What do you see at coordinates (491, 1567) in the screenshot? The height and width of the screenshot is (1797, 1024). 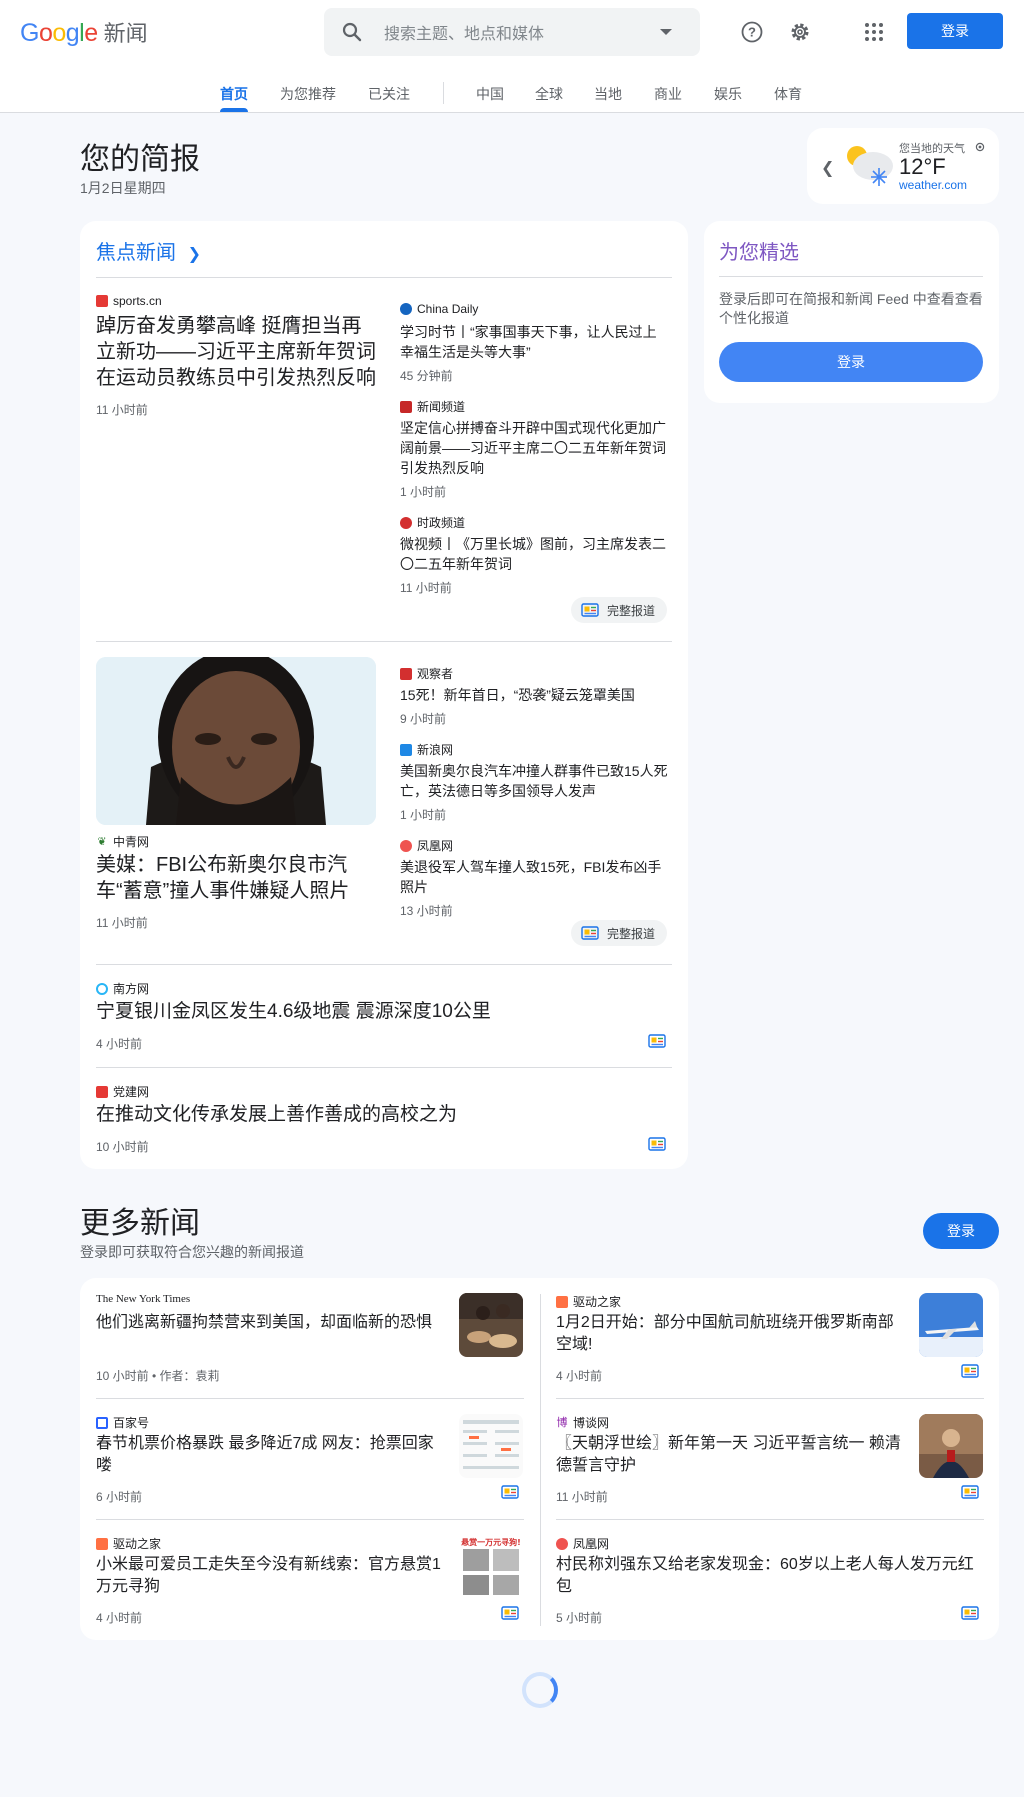 I see `article-thumbnail: 悬赏一万元寻狗!` at bounding box center [491, 1567].